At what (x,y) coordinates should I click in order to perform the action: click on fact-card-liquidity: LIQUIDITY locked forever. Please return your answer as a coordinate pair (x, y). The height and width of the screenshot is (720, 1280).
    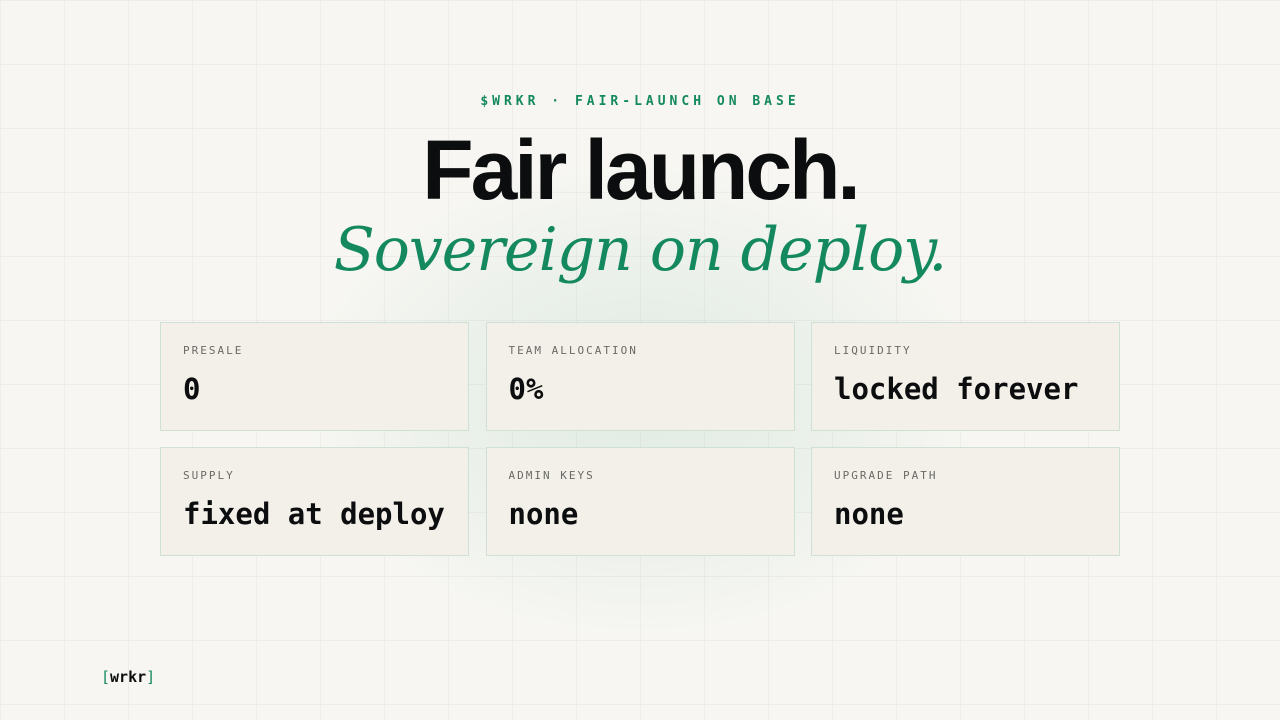
    Looking at the image, I should click on (965, 376).